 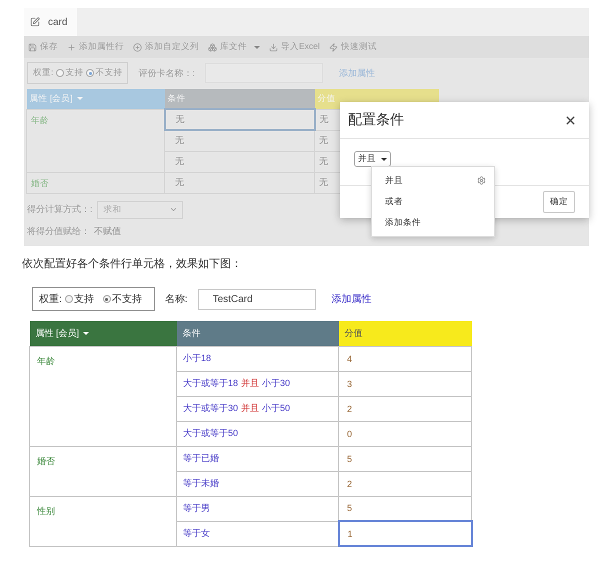 What do you see at coordinates (352, 299) in the screenshot?
I see `add-attribute-link: 添加属性` at bounding box center [352, 299].